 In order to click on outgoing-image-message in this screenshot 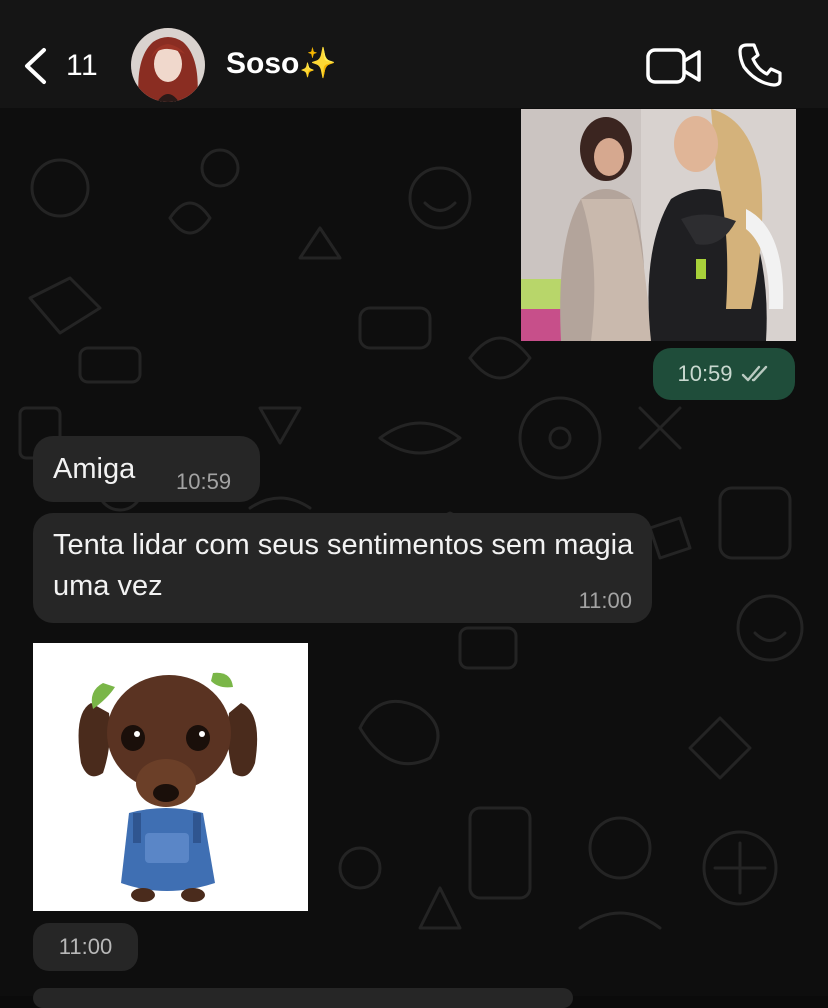, I will do `click(658, 225)`.